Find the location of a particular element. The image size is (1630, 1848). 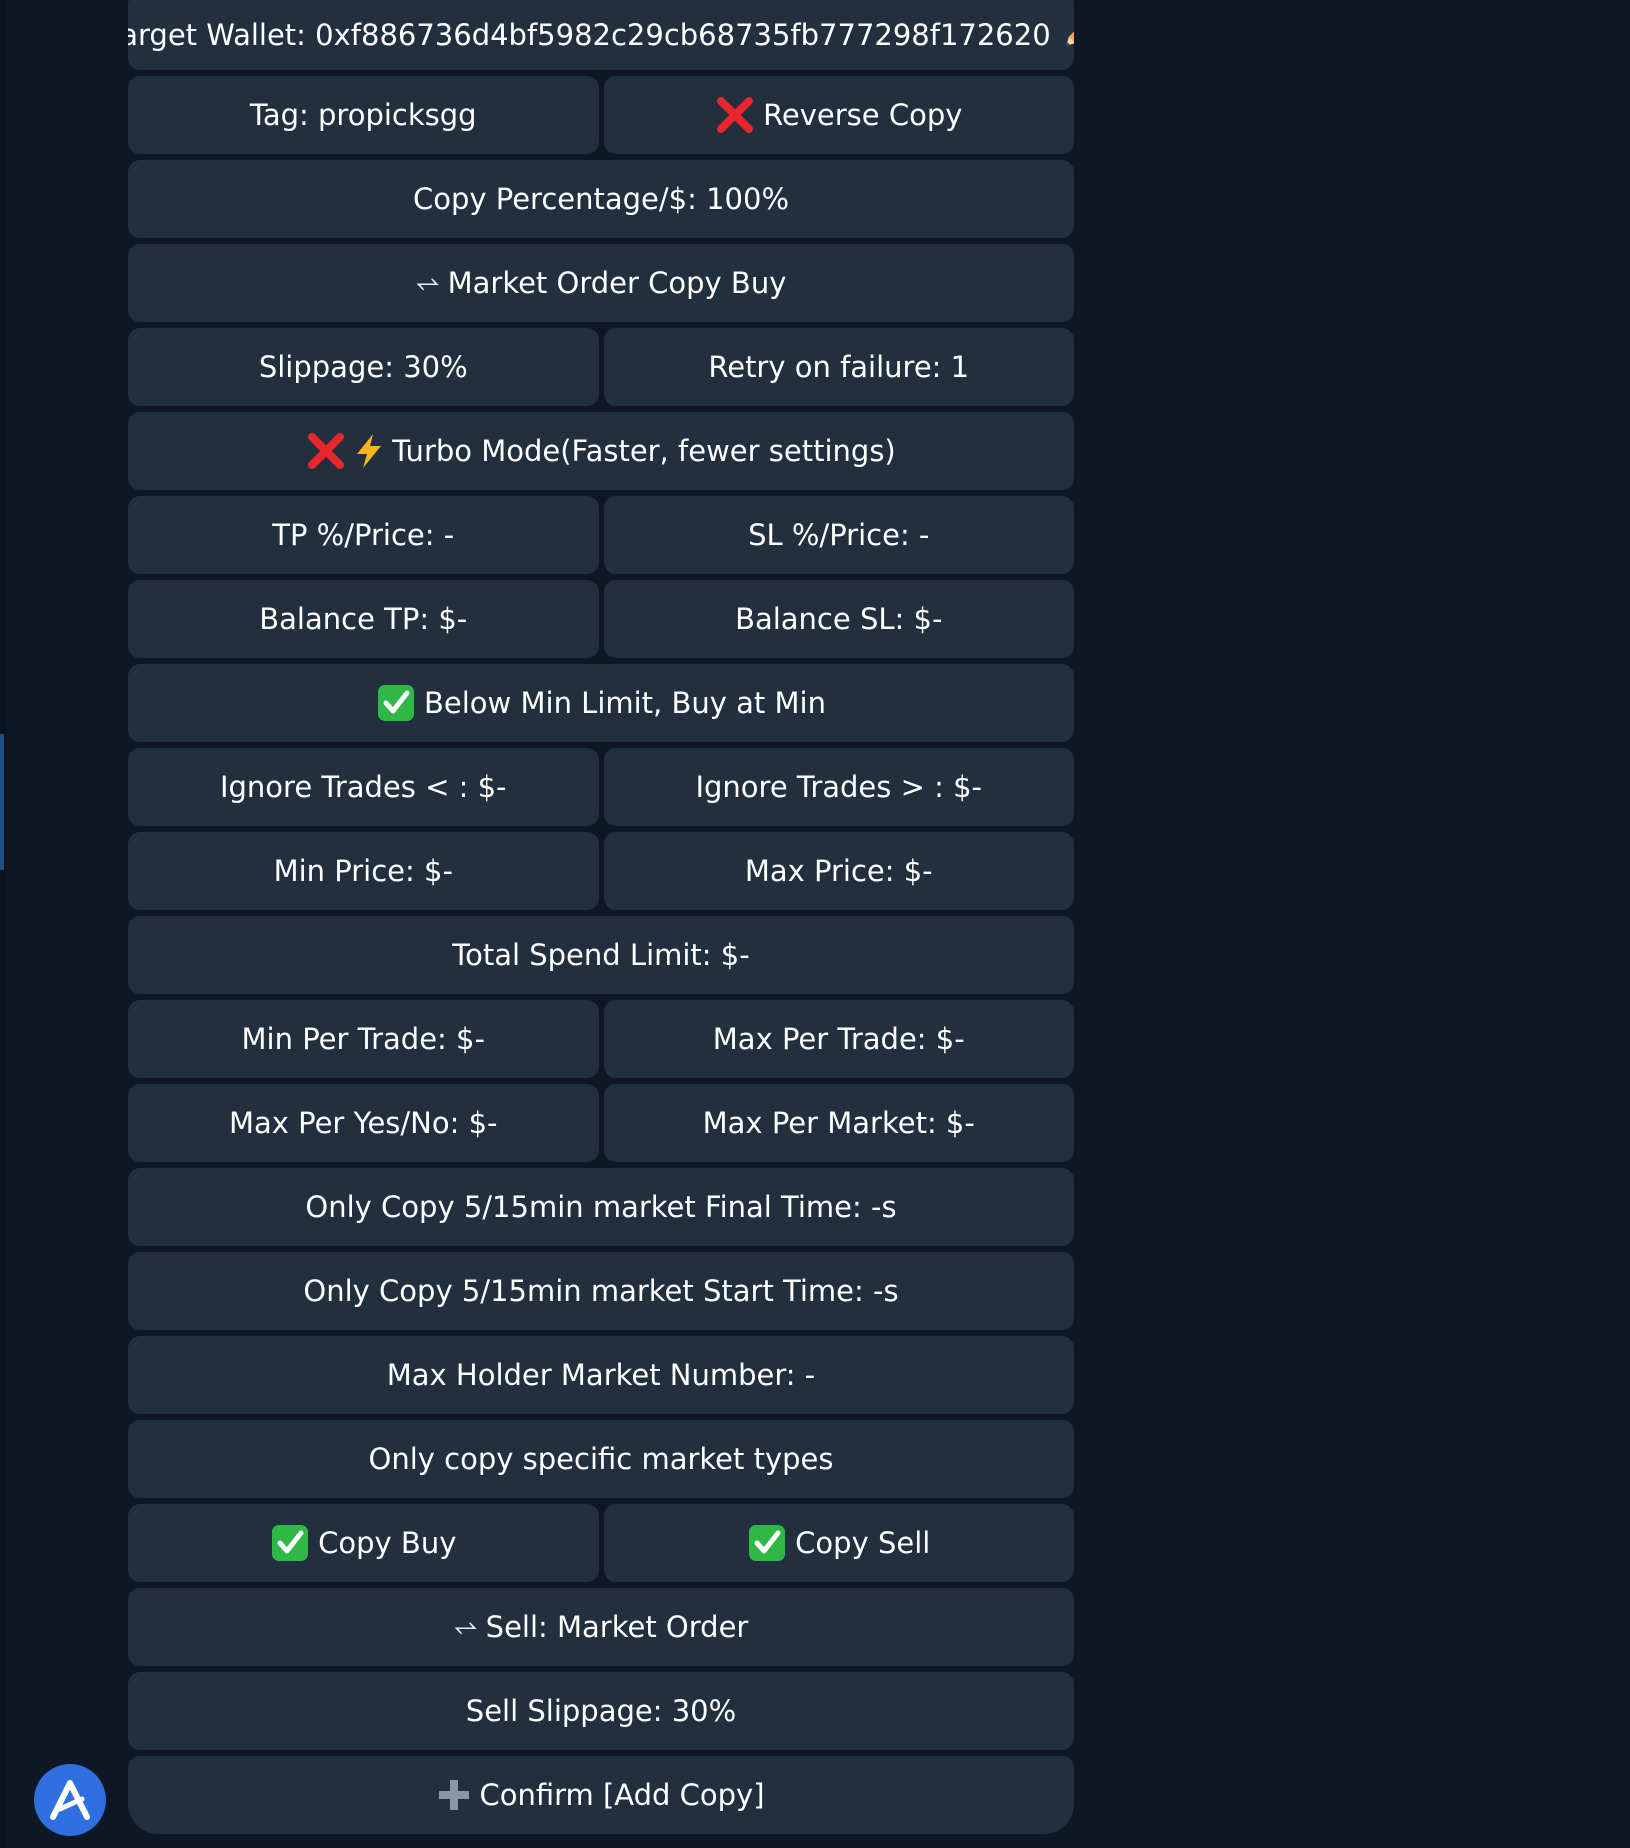

total-spend-limit-label: Total Spend Limit: $- is located at coordinates (601, 954).